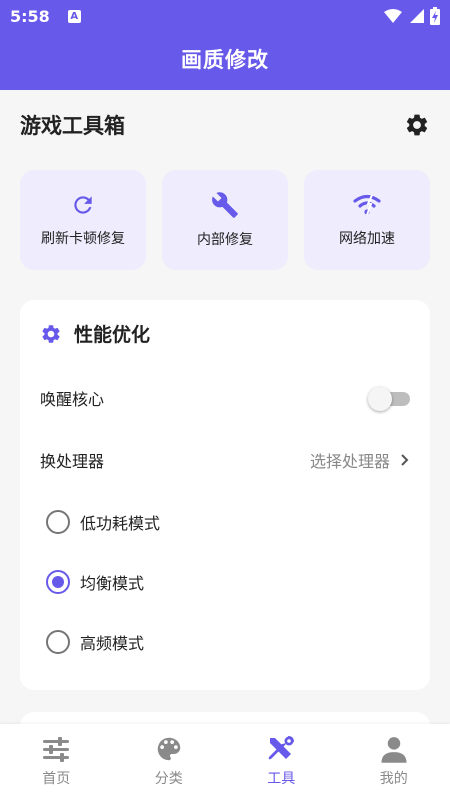 The image size is (450, 800). What do you see at coordinates (367, 220) in the screenshot?
I see `quick-action-network-boost: 网络加速` at bounding box center [367, 220].